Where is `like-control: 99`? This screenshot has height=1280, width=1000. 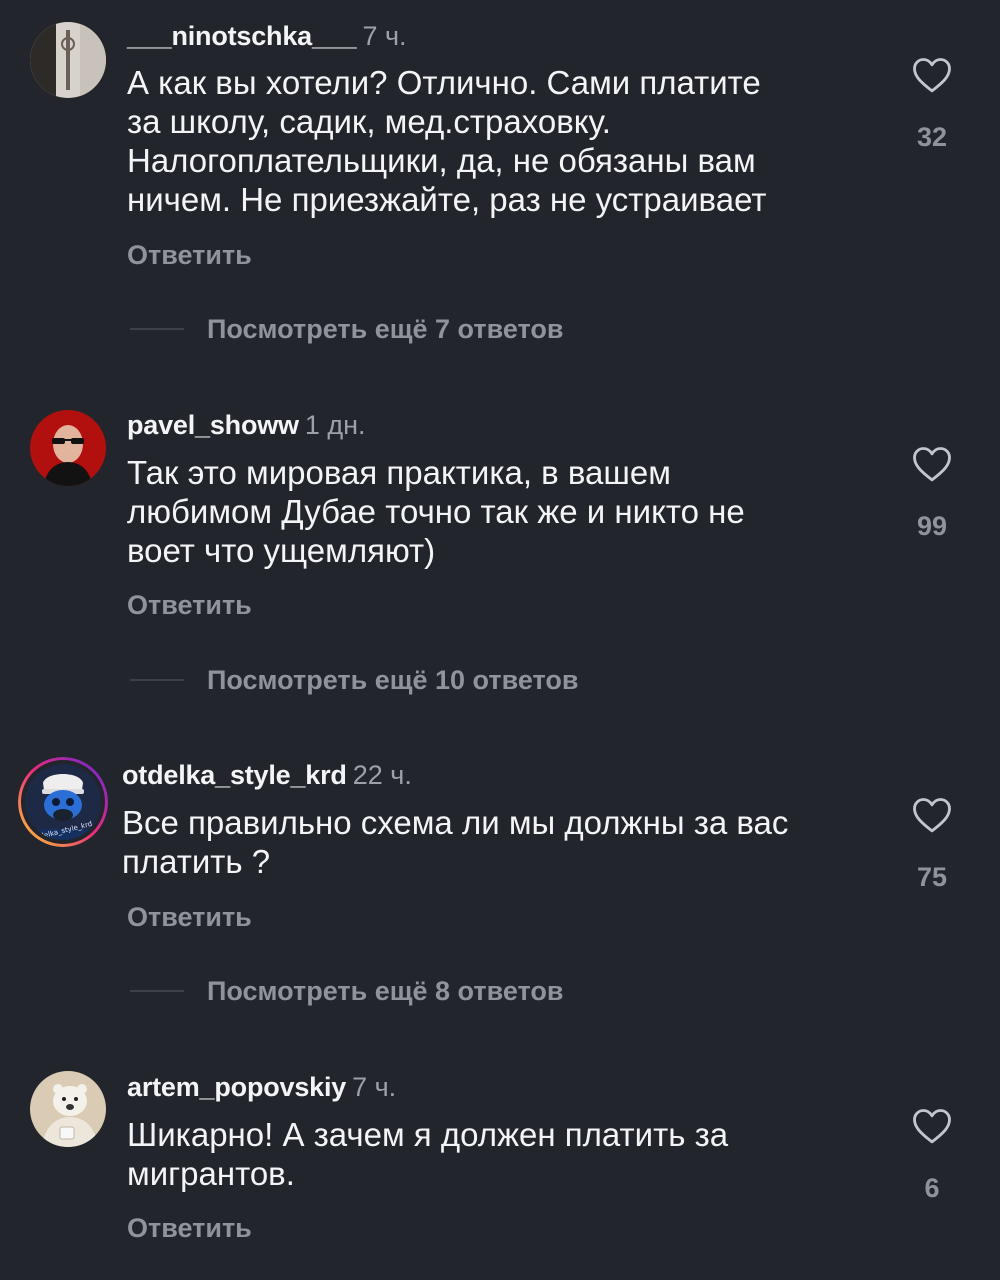 like-control: 99 is located at coordinates (932, 493).